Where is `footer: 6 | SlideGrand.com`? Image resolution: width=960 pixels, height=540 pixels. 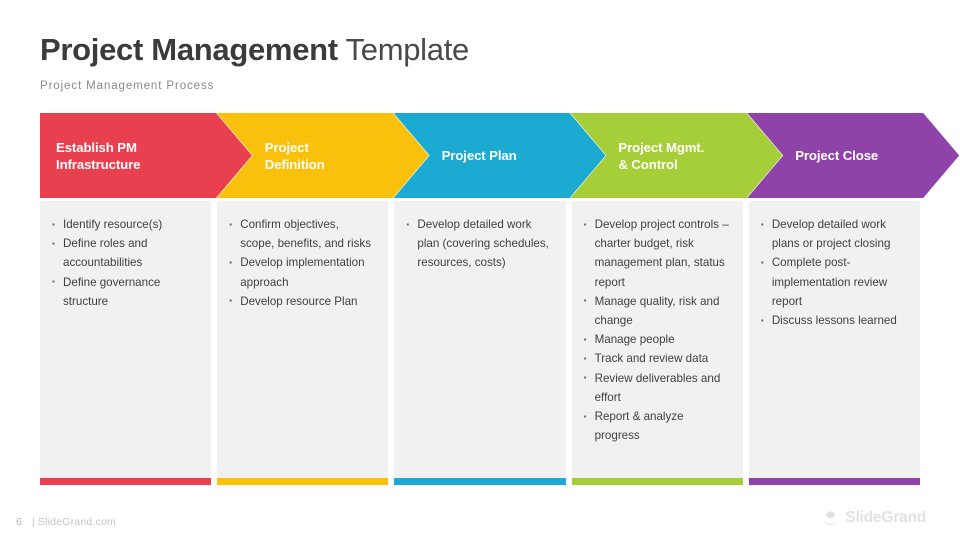
footer: 6 | SlideGrand.com is located at coordinates (66, 522).